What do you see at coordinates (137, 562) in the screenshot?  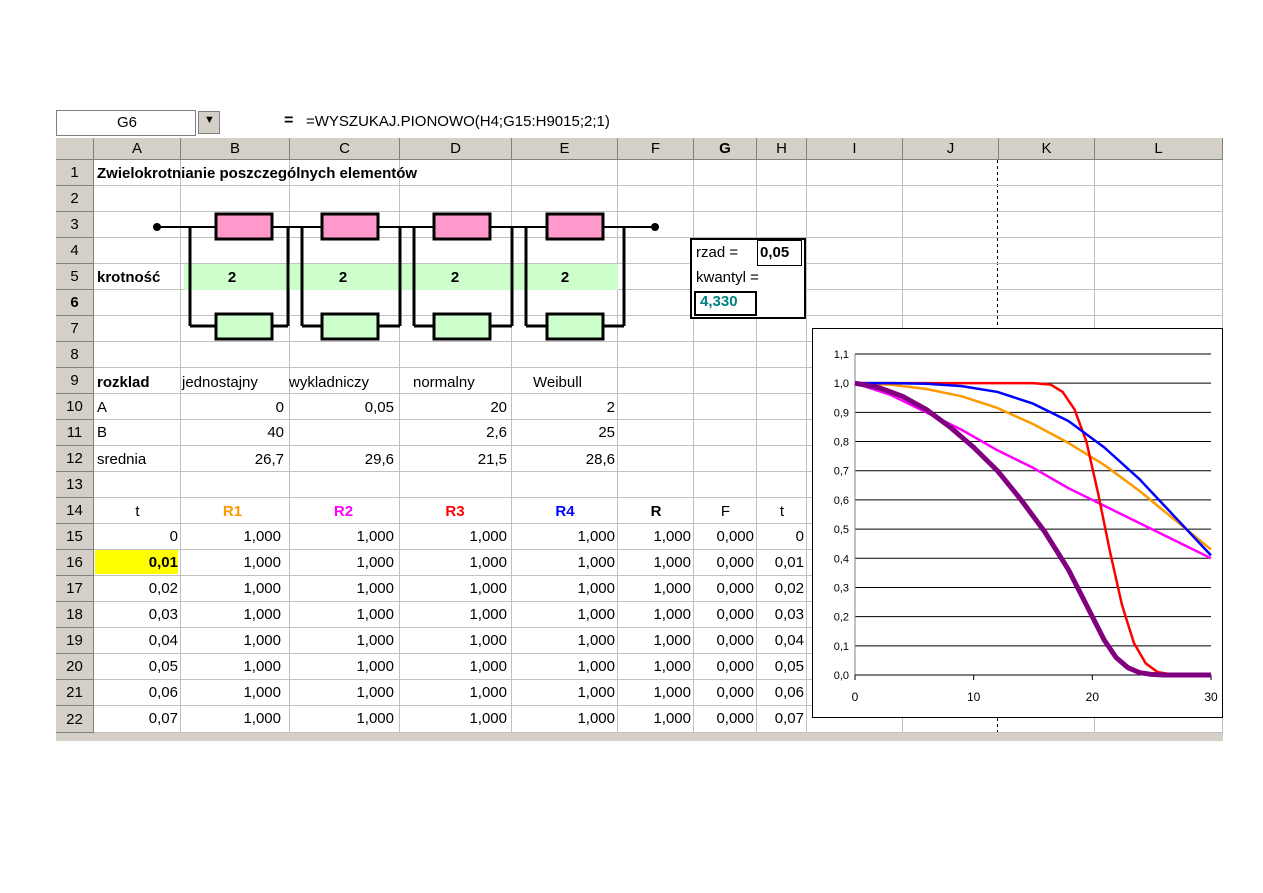 I see `table-cell: 0,01` at bounding box center [137, 562].